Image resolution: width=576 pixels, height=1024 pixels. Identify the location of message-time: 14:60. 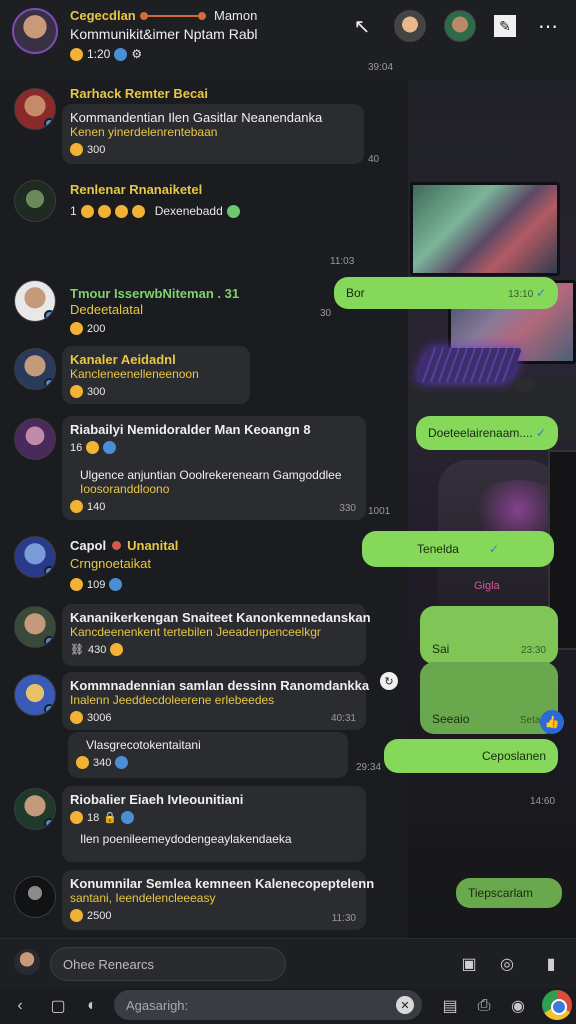
(543, 801).